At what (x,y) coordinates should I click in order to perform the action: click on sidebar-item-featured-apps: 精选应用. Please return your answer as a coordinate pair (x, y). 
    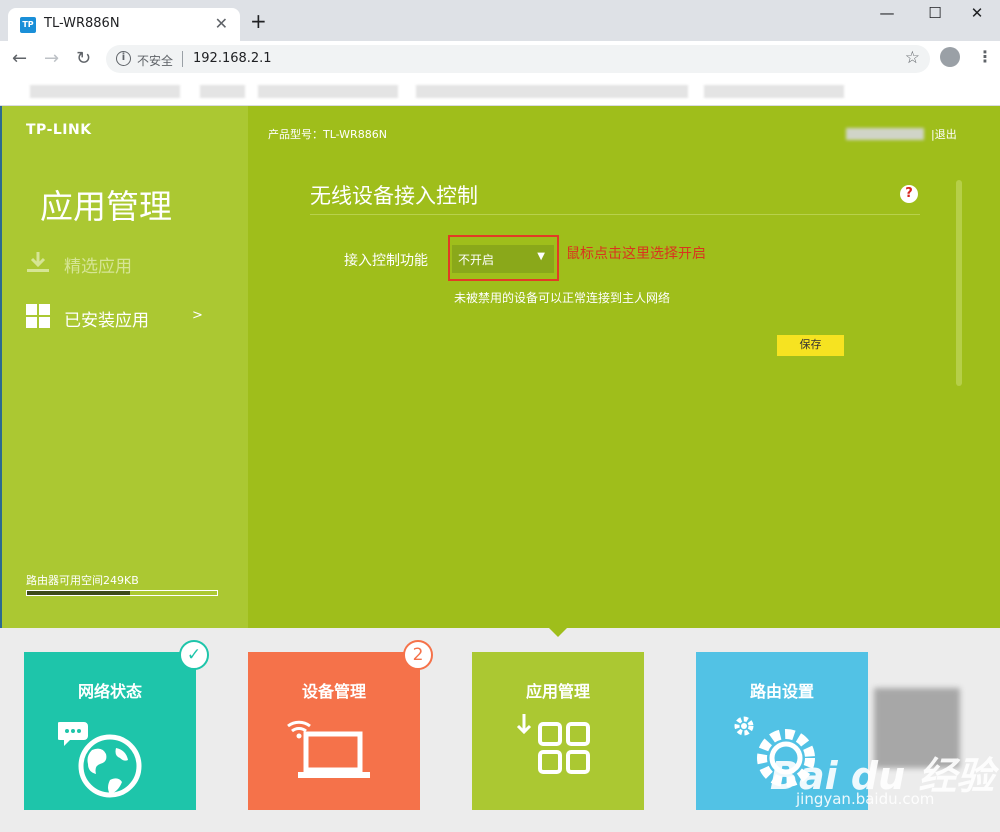
    Looking at the image, I should click on (126, 263).